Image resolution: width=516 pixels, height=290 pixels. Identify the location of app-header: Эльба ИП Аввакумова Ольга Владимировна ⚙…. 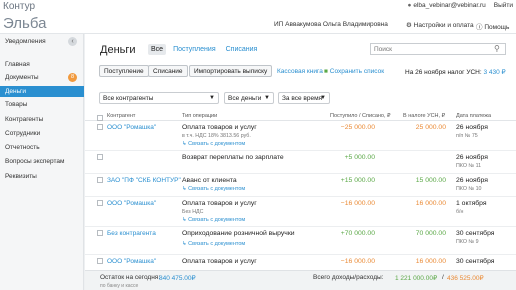
(258, 24).